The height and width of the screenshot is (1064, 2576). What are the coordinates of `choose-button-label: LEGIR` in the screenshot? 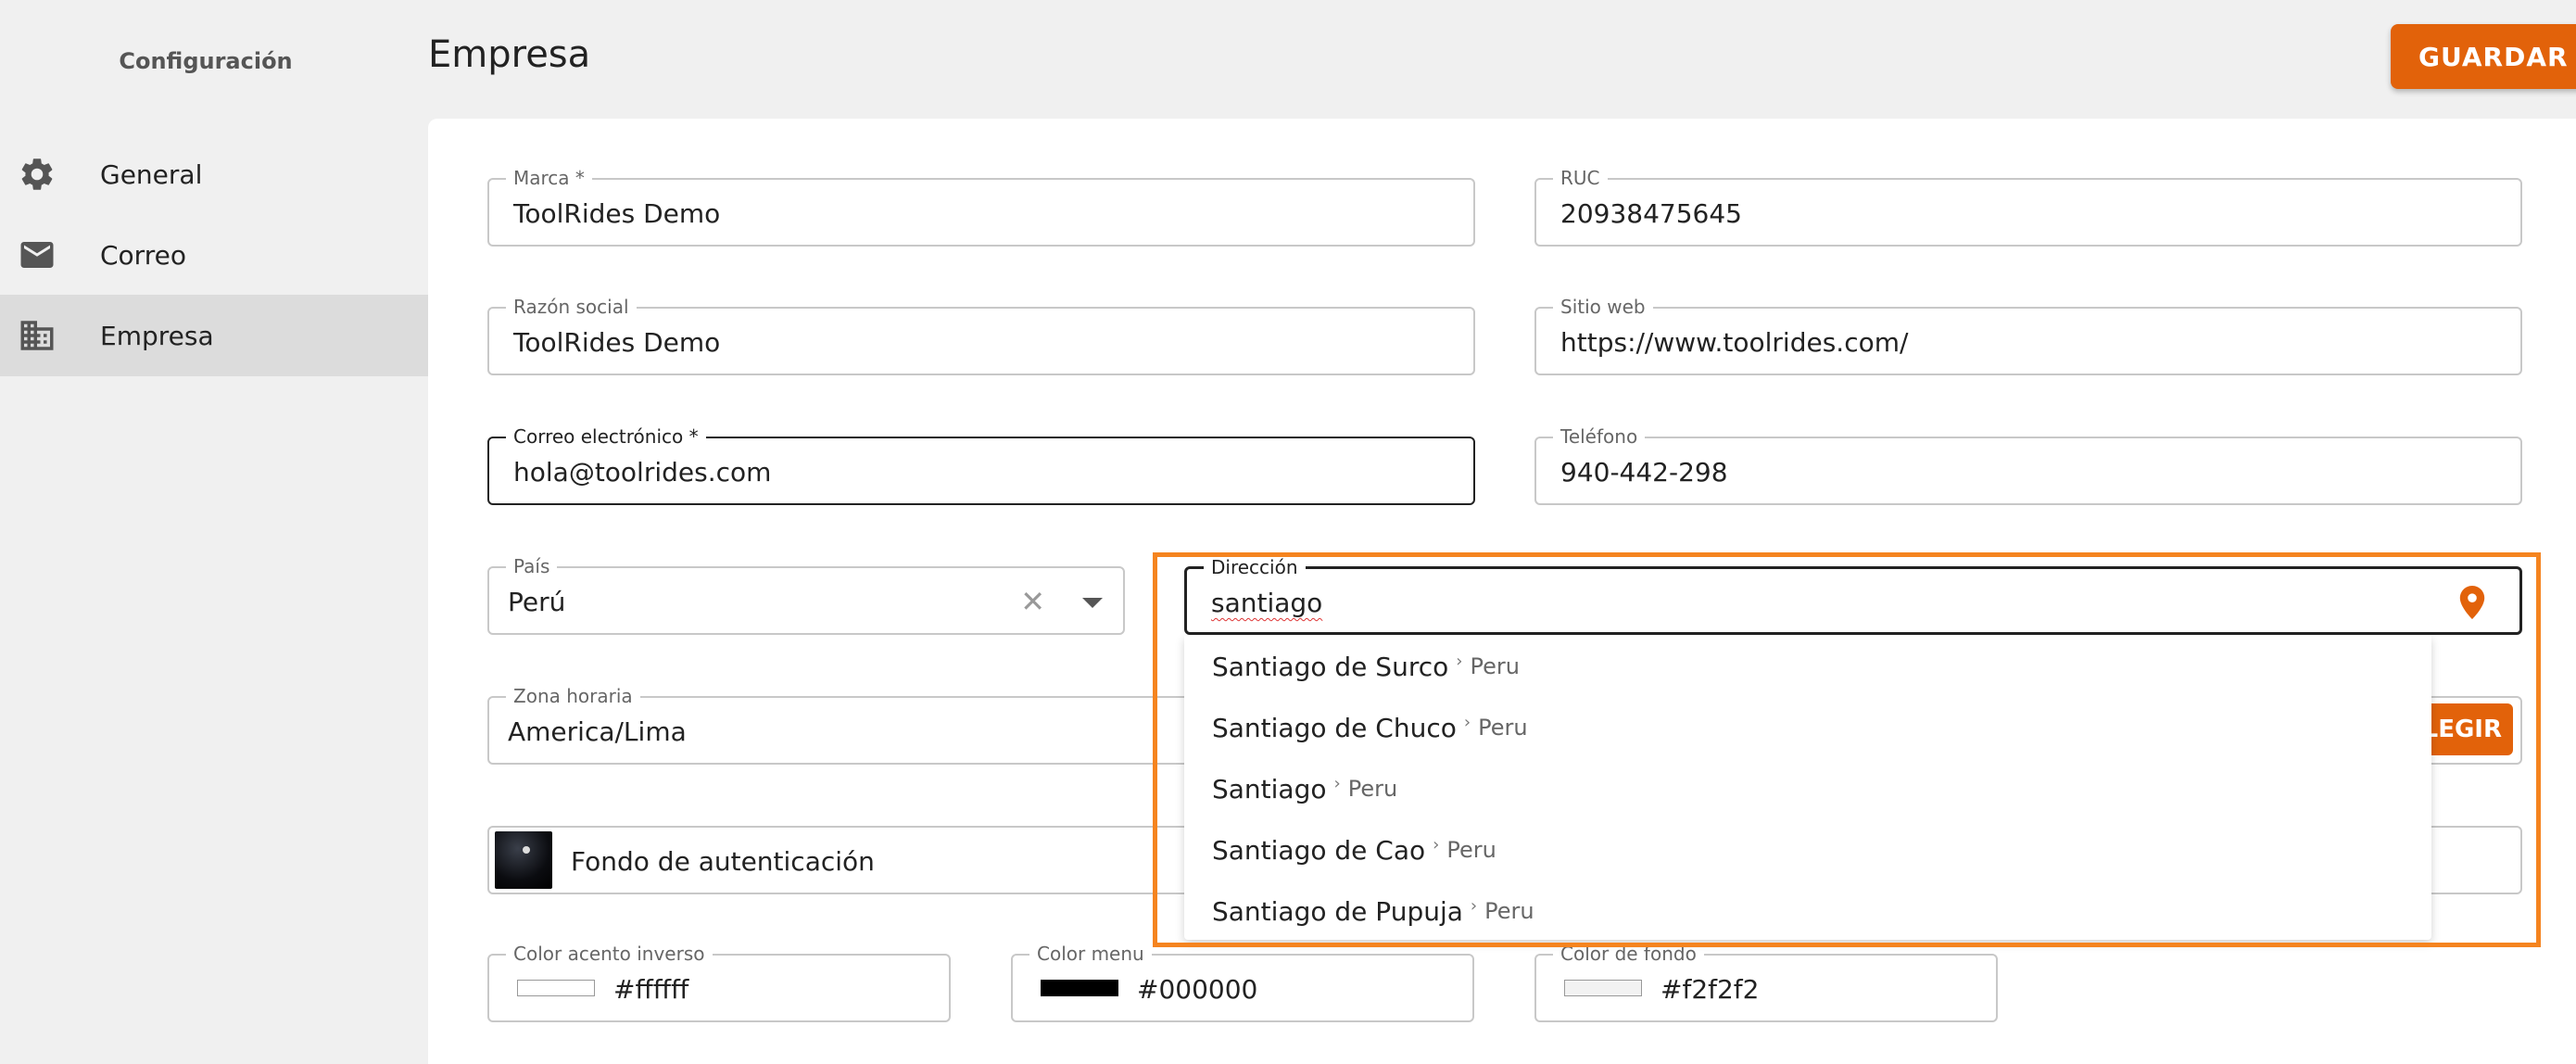 It's located at (2462, 730).